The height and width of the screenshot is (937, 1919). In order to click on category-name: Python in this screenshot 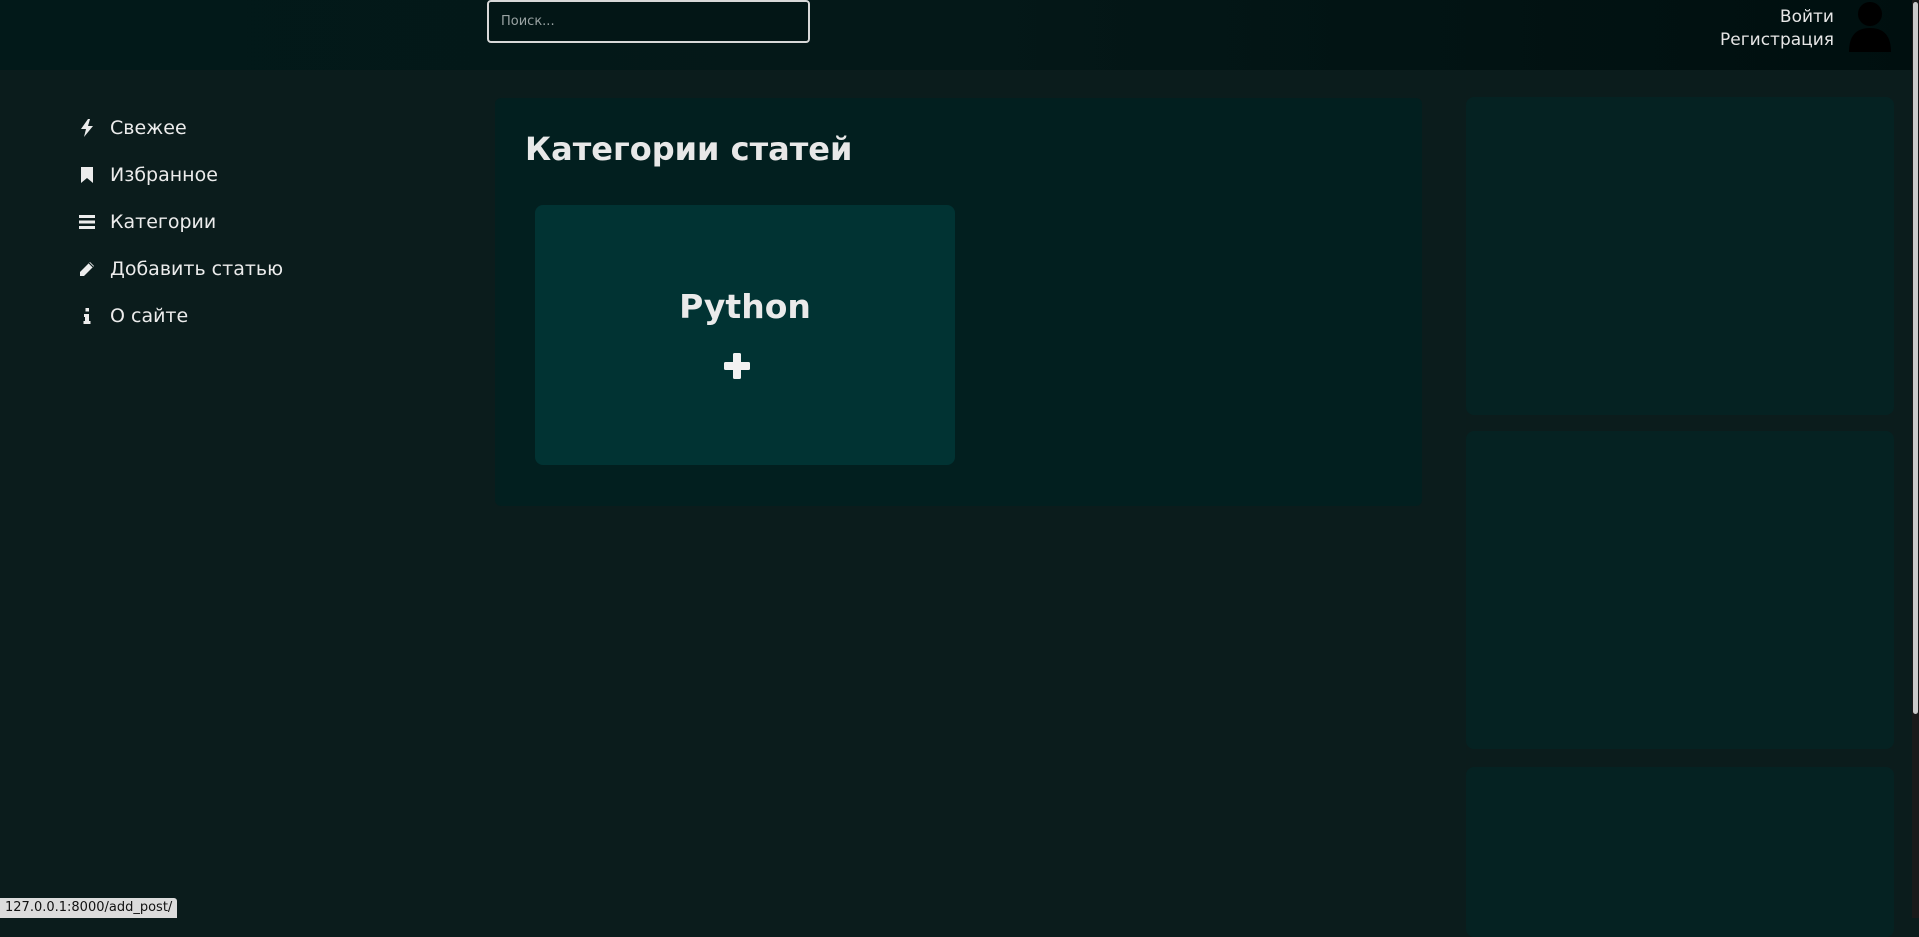, I will do `click(745, 306)`.